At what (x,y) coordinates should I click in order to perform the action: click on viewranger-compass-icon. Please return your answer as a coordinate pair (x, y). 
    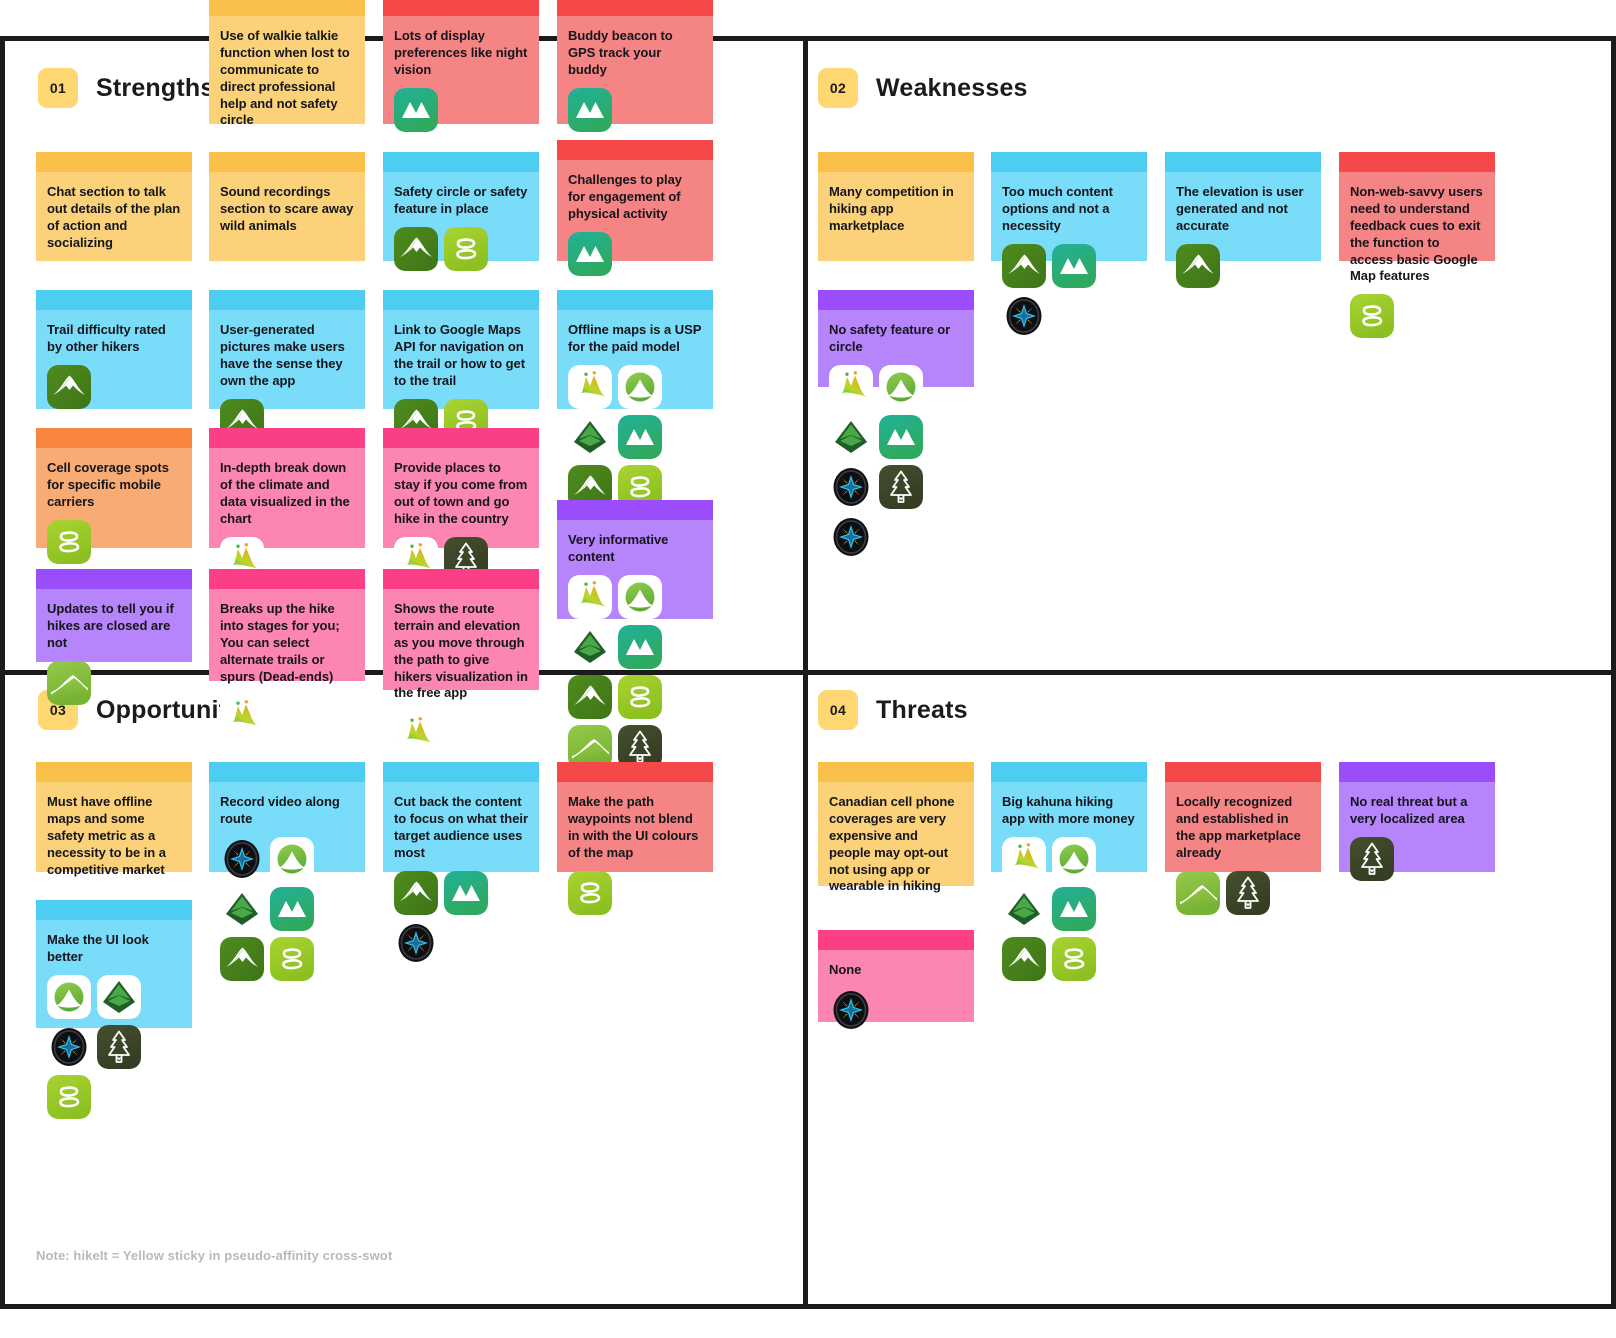
    Looking at the image, I should click on (851, 1010).